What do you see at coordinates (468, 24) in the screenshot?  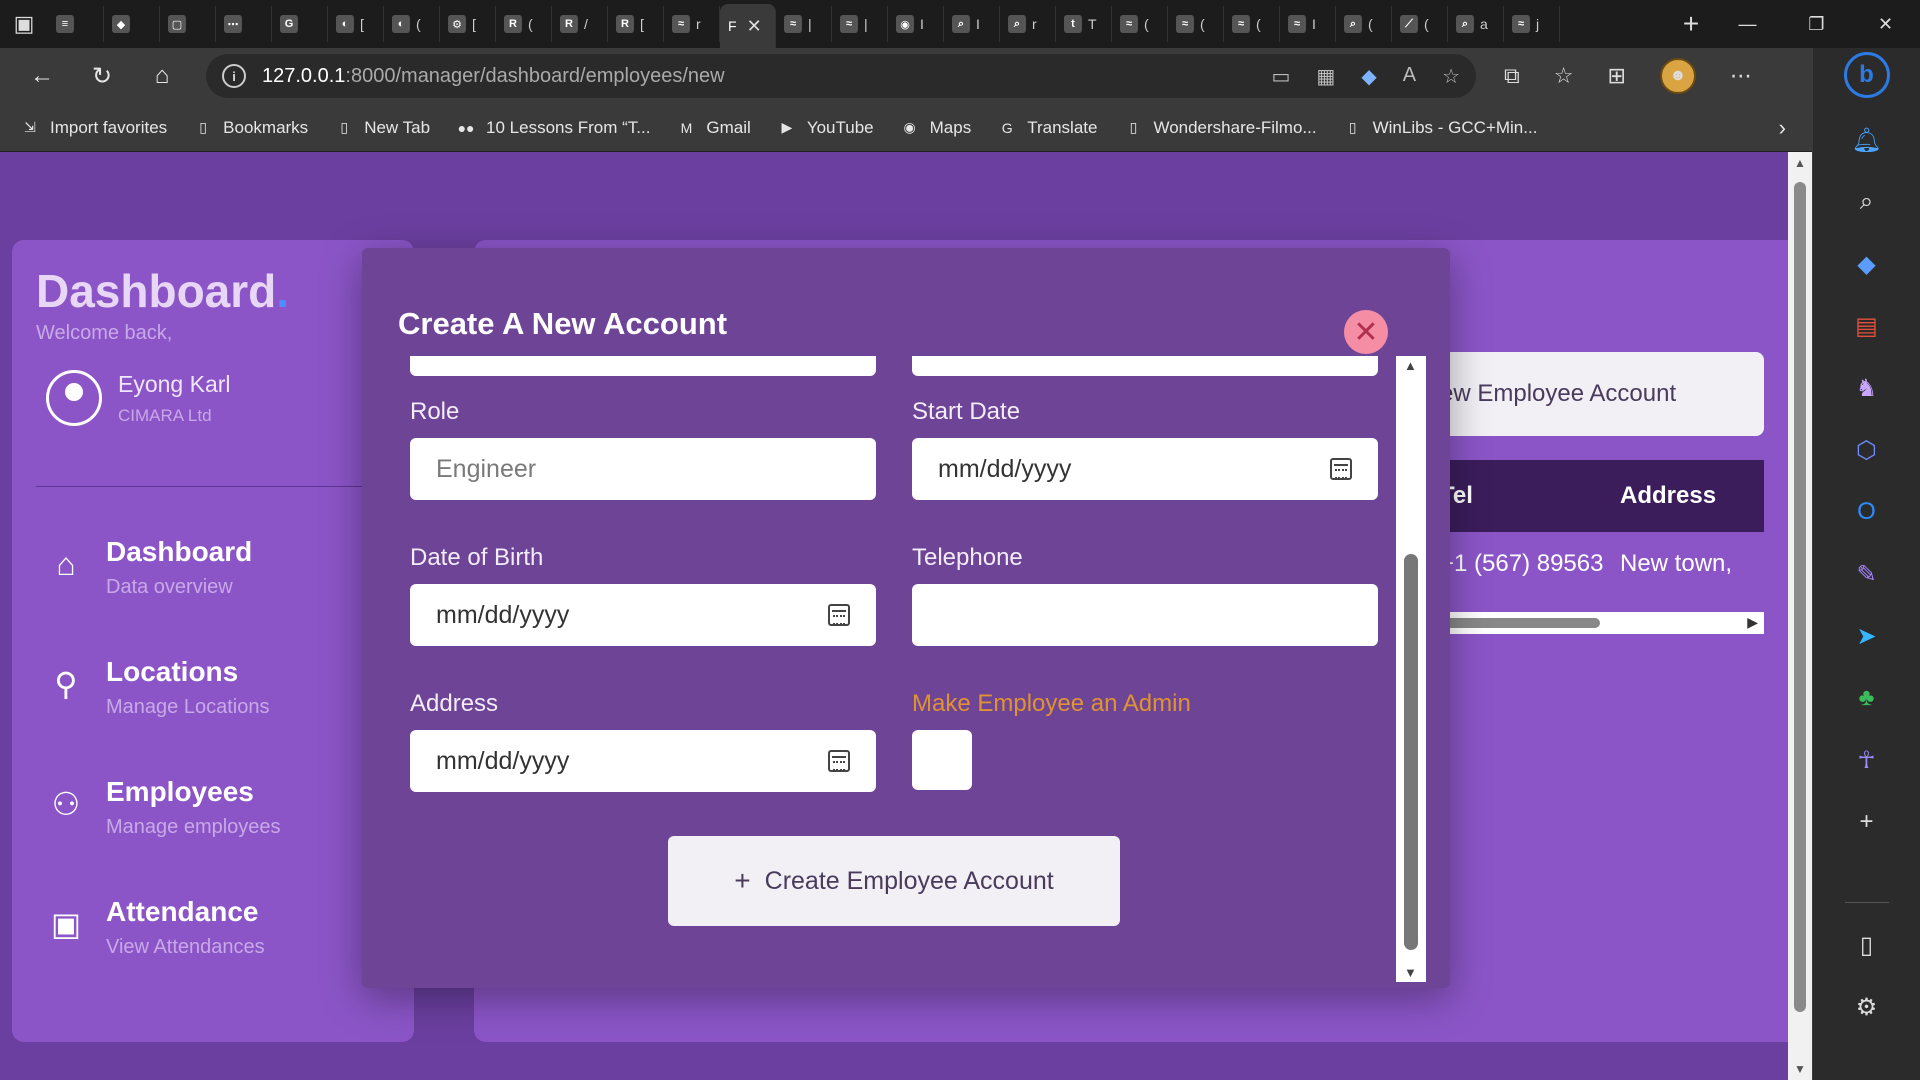 I see `tab: ⚙[` at bounding box center [468, 24].